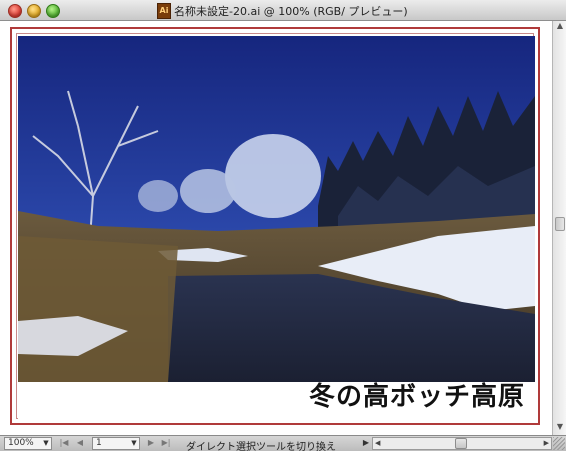 The width and height of the screenshot is (566, 453). I want to click on next-page-icon: ▶, so click(151, 443).